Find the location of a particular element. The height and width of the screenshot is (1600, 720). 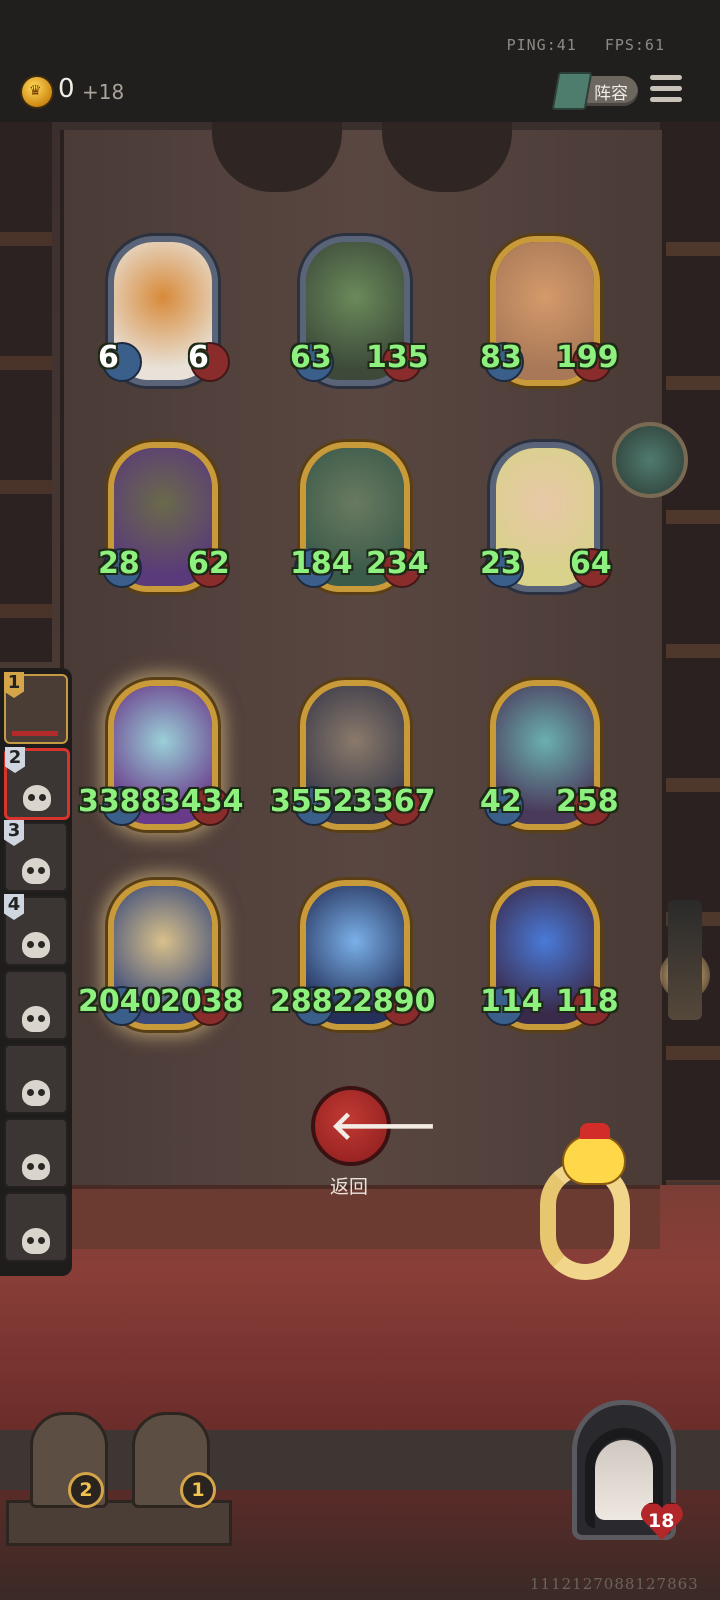

health-value: 62 is located at coordinates (209, 563).